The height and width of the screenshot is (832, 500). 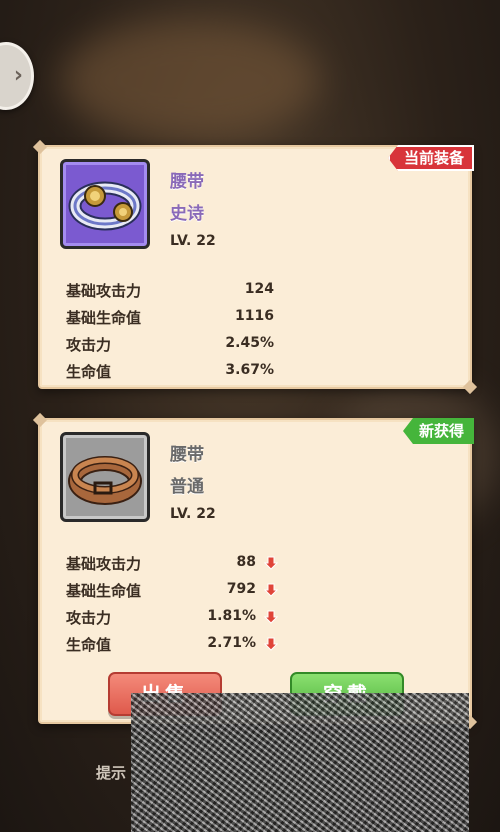 I want to click on chevron-right-icon: ›, so click(x=18, y=75).